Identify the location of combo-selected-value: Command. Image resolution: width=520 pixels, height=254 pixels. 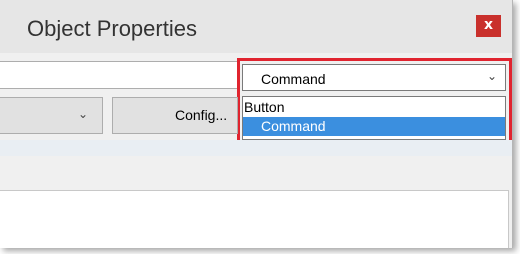
(293, 79).